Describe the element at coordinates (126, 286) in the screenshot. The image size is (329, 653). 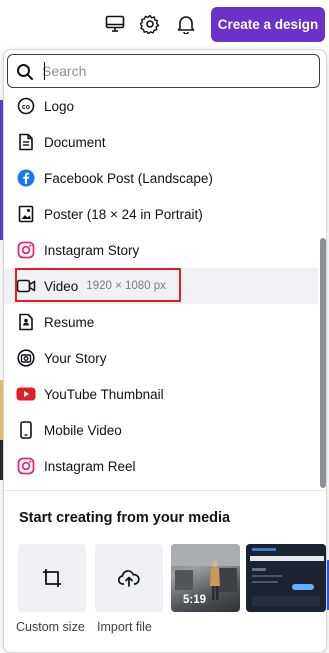
I see `dimensions-label: 1920 × 1080 px` at that location.